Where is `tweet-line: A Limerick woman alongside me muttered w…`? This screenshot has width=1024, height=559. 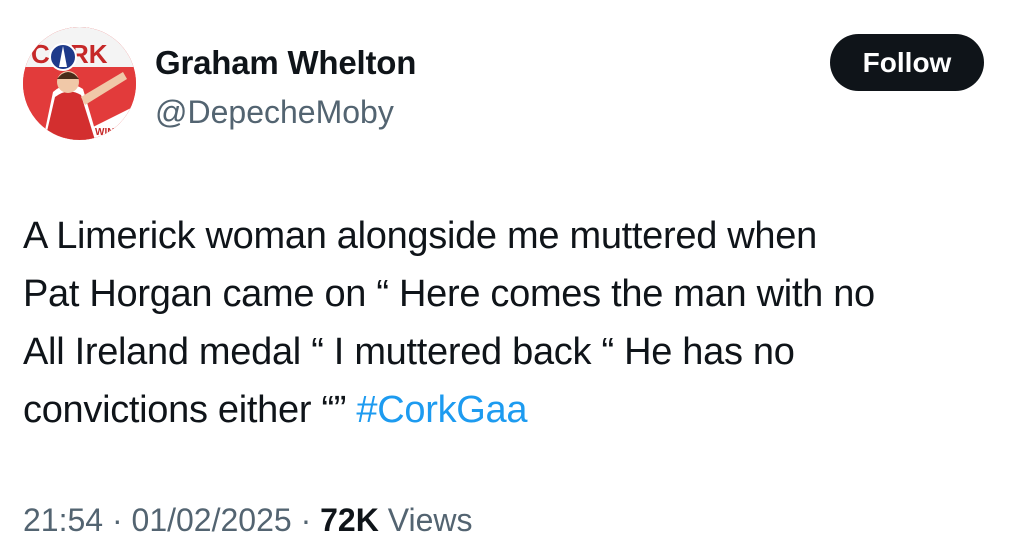
tweet-line: A Limerick woman alongside me muttered w… is located at coordinates (420, 236).